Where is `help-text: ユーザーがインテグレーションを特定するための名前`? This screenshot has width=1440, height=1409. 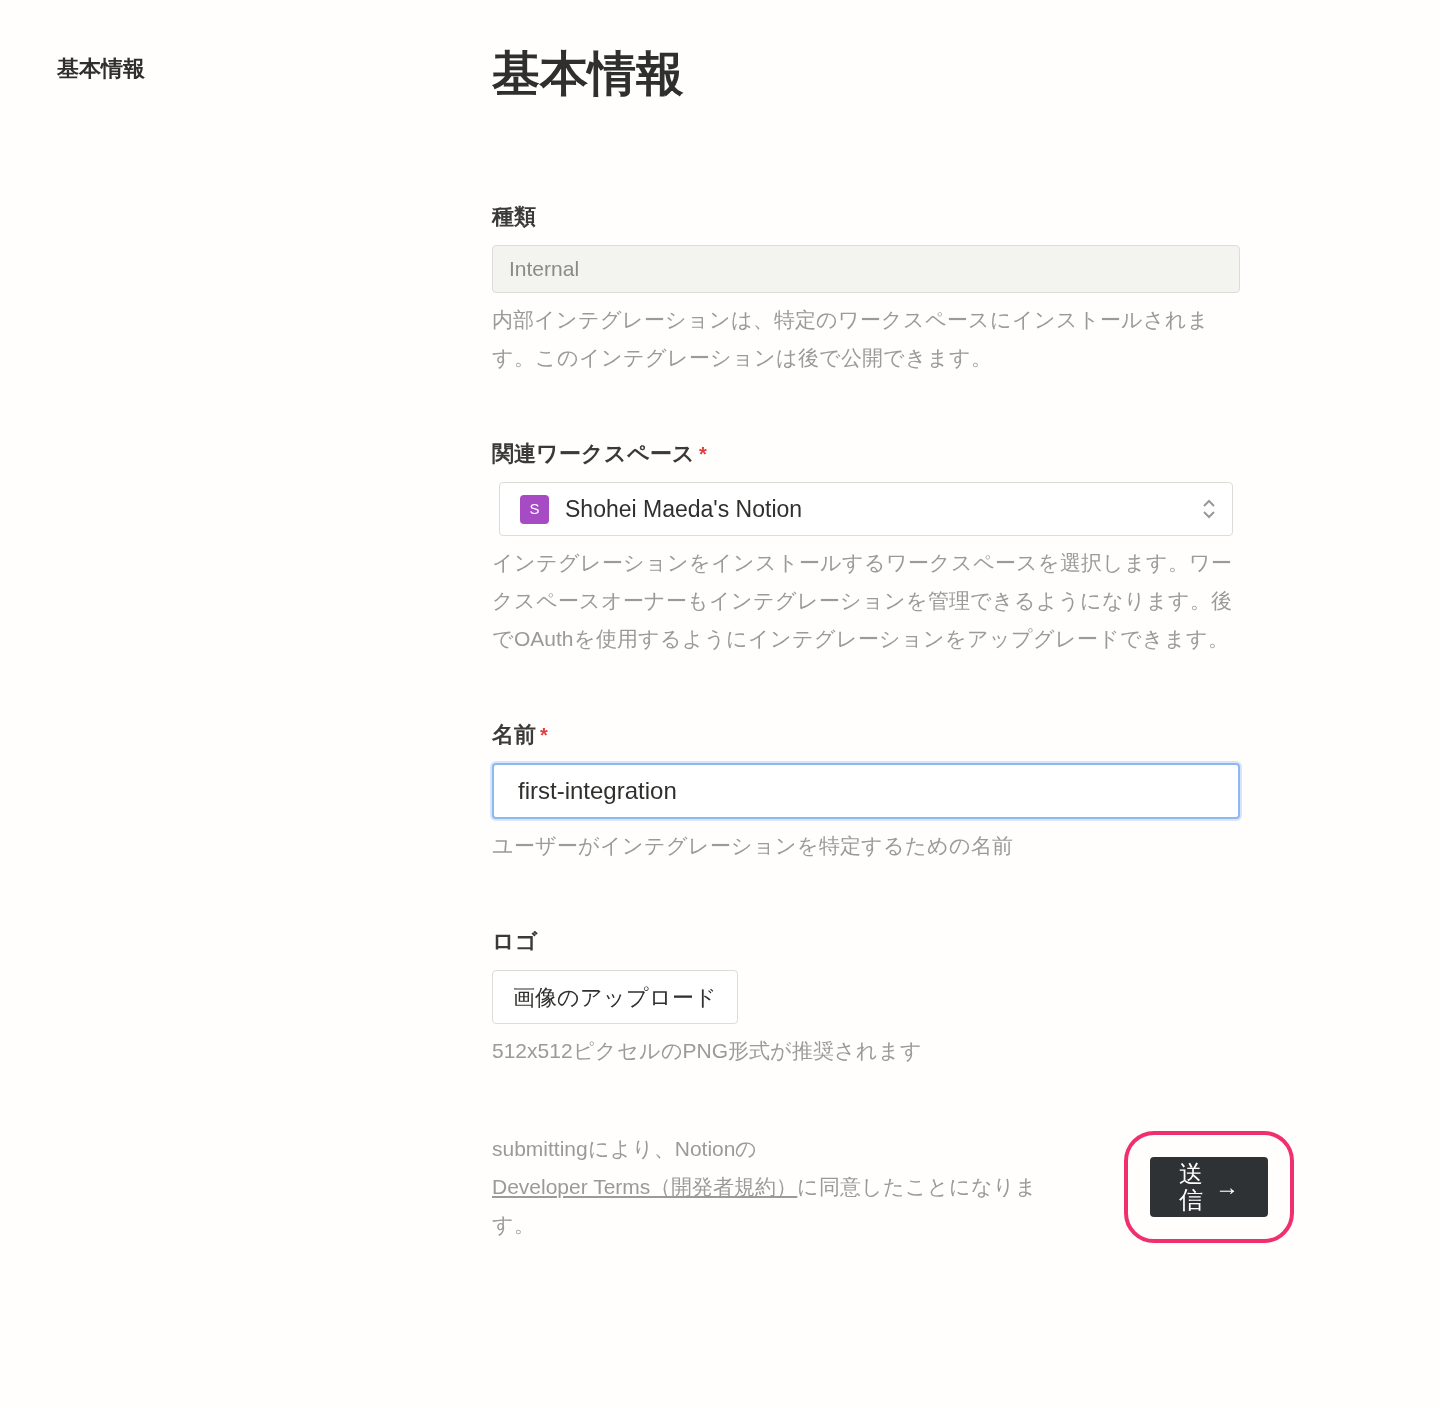
help-text: ユーザーがインテグレーションを特定するための名前 is located at coordinates (753, 846).